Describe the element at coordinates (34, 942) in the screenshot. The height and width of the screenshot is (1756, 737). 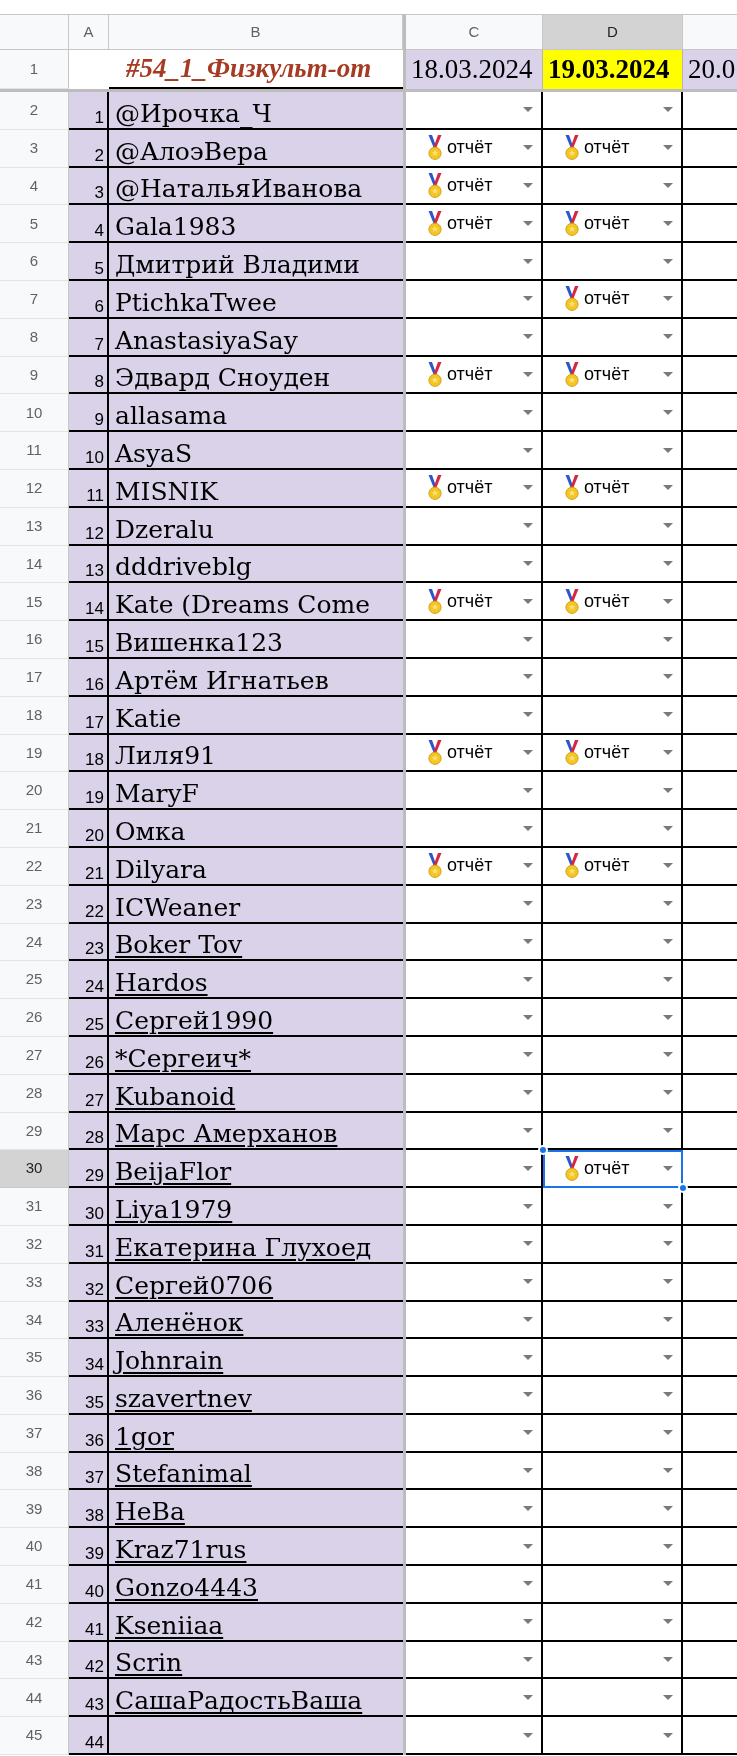
I see `row-header: 24` at that location.